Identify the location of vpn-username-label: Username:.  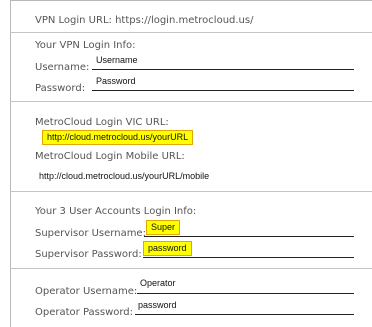
(62, 67).